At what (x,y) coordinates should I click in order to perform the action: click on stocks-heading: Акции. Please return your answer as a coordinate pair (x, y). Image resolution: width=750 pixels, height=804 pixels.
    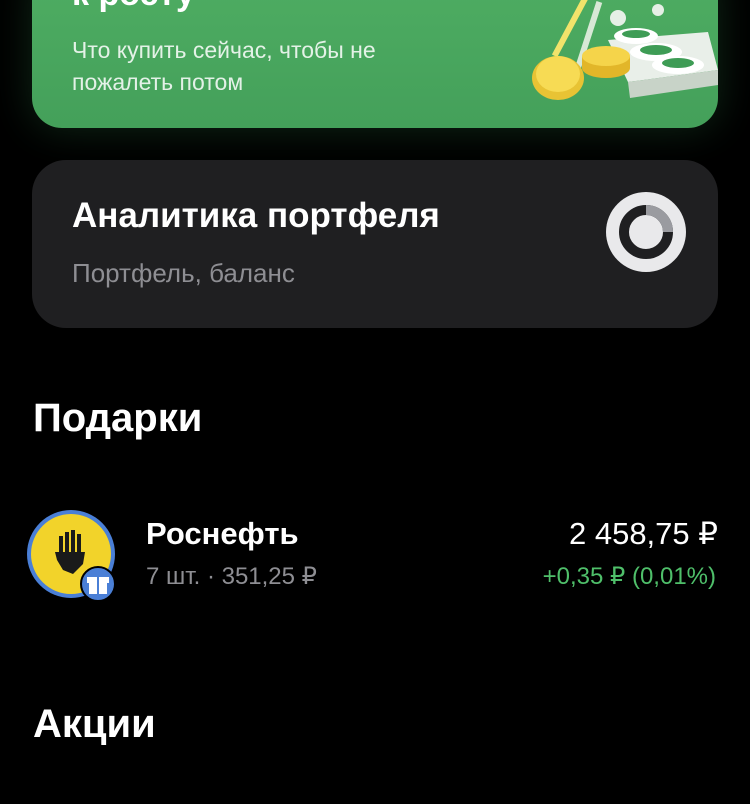
    Looking at the image, I should click on (94, 724).